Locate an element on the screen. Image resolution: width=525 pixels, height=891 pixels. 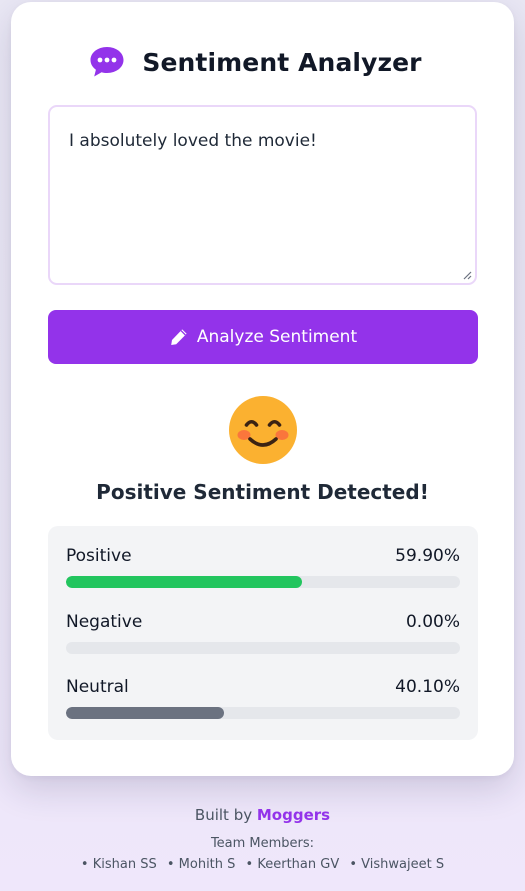
input-text-value: I absolutely loved the movie! is located at coordinates (193, 141).